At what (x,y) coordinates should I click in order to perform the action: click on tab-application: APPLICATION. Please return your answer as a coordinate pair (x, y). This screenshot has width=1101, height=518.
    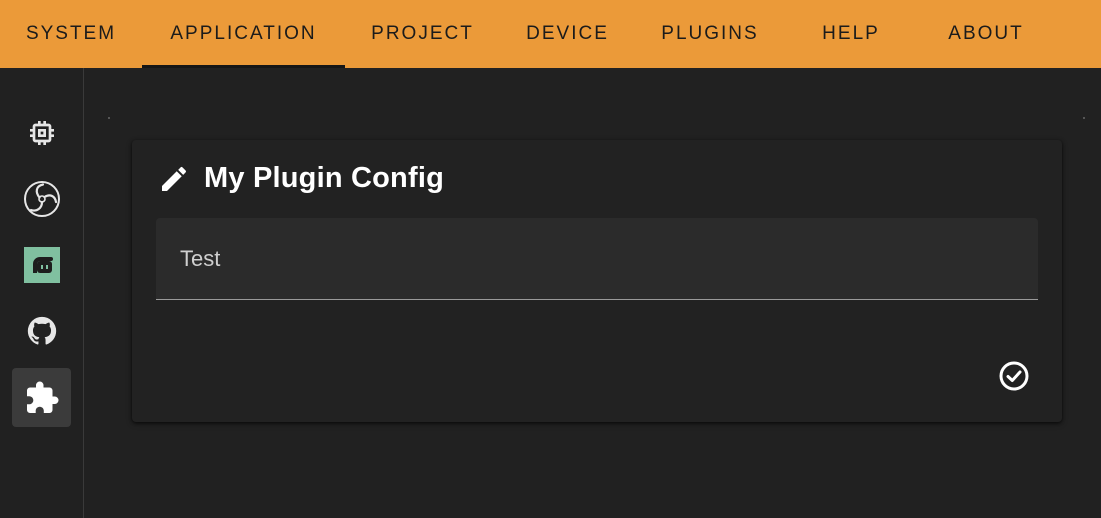
    Looking at the image, I should click on (243, 34).